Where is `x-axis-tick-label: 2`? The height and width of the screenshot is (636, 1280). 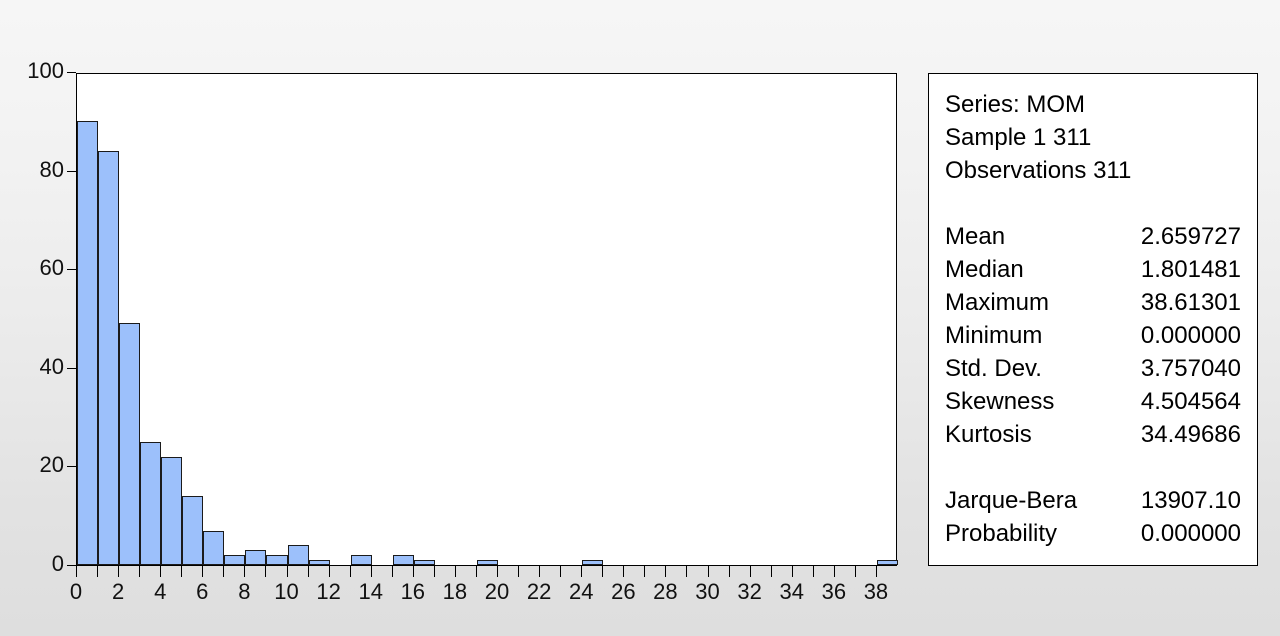
x-axis-tick-label: 2 is located at coordinates (118, 591).